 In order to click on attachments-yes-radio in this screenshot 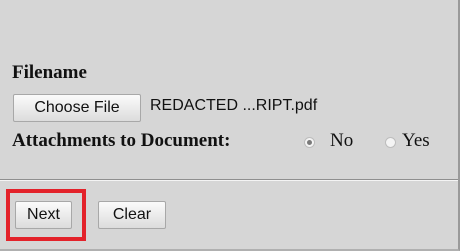, I will do `click(390, 142)`.